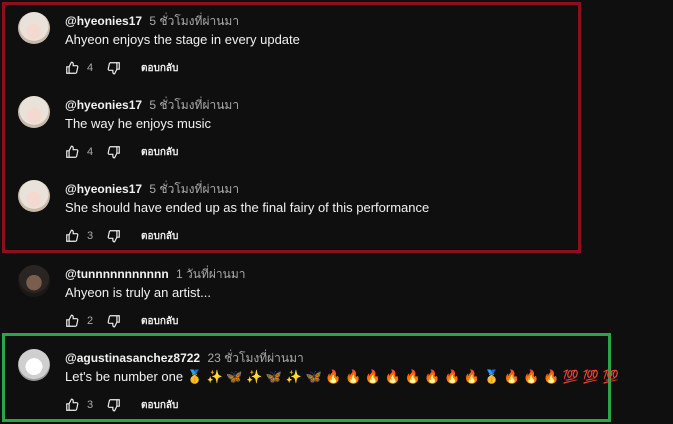  I want to click on comment-text: The way he enjoys music, so click(138, 123).